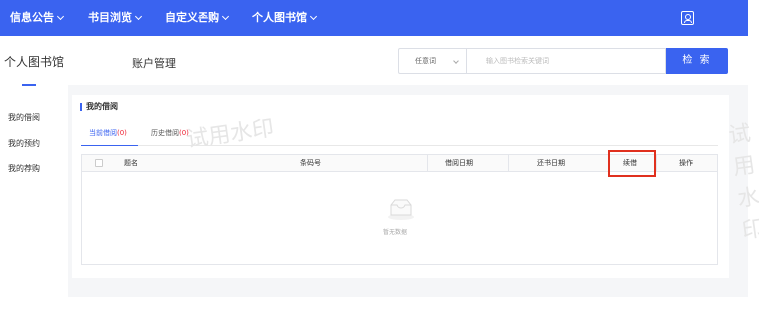 This screenshot has width=759, height=323. What do you see at coordinates (34, 61) in the screenshot?
I see `tab-personal-library: 个人图书馆` at bounding box center [34, 61].